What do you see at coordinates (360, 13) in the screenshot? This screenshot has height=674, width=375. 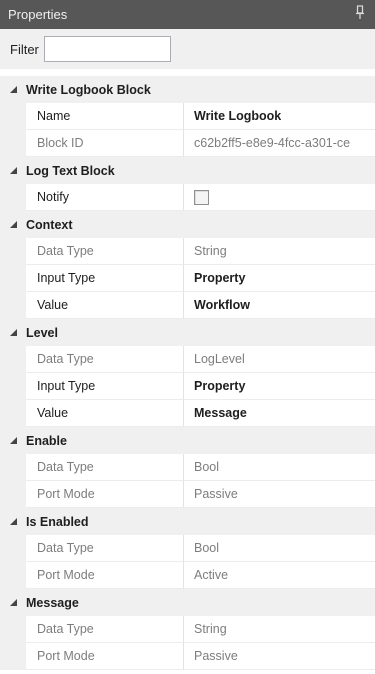 I see `pin-icon` at bounding box center [360, 13].